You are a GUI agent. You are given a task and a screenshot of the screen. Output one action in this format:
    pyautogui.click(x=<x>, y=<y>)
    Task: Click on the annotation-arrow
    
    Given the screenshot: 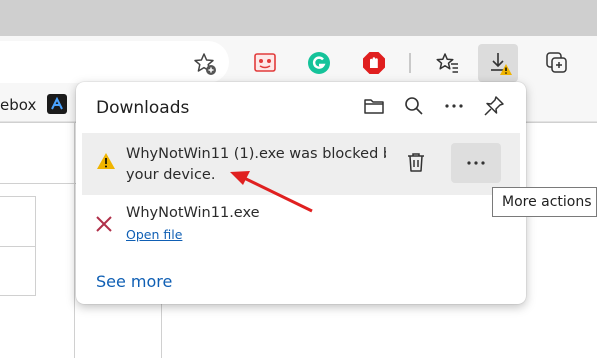 What is the action you would take?
    pyautogui.click(x=271, y=192)
    